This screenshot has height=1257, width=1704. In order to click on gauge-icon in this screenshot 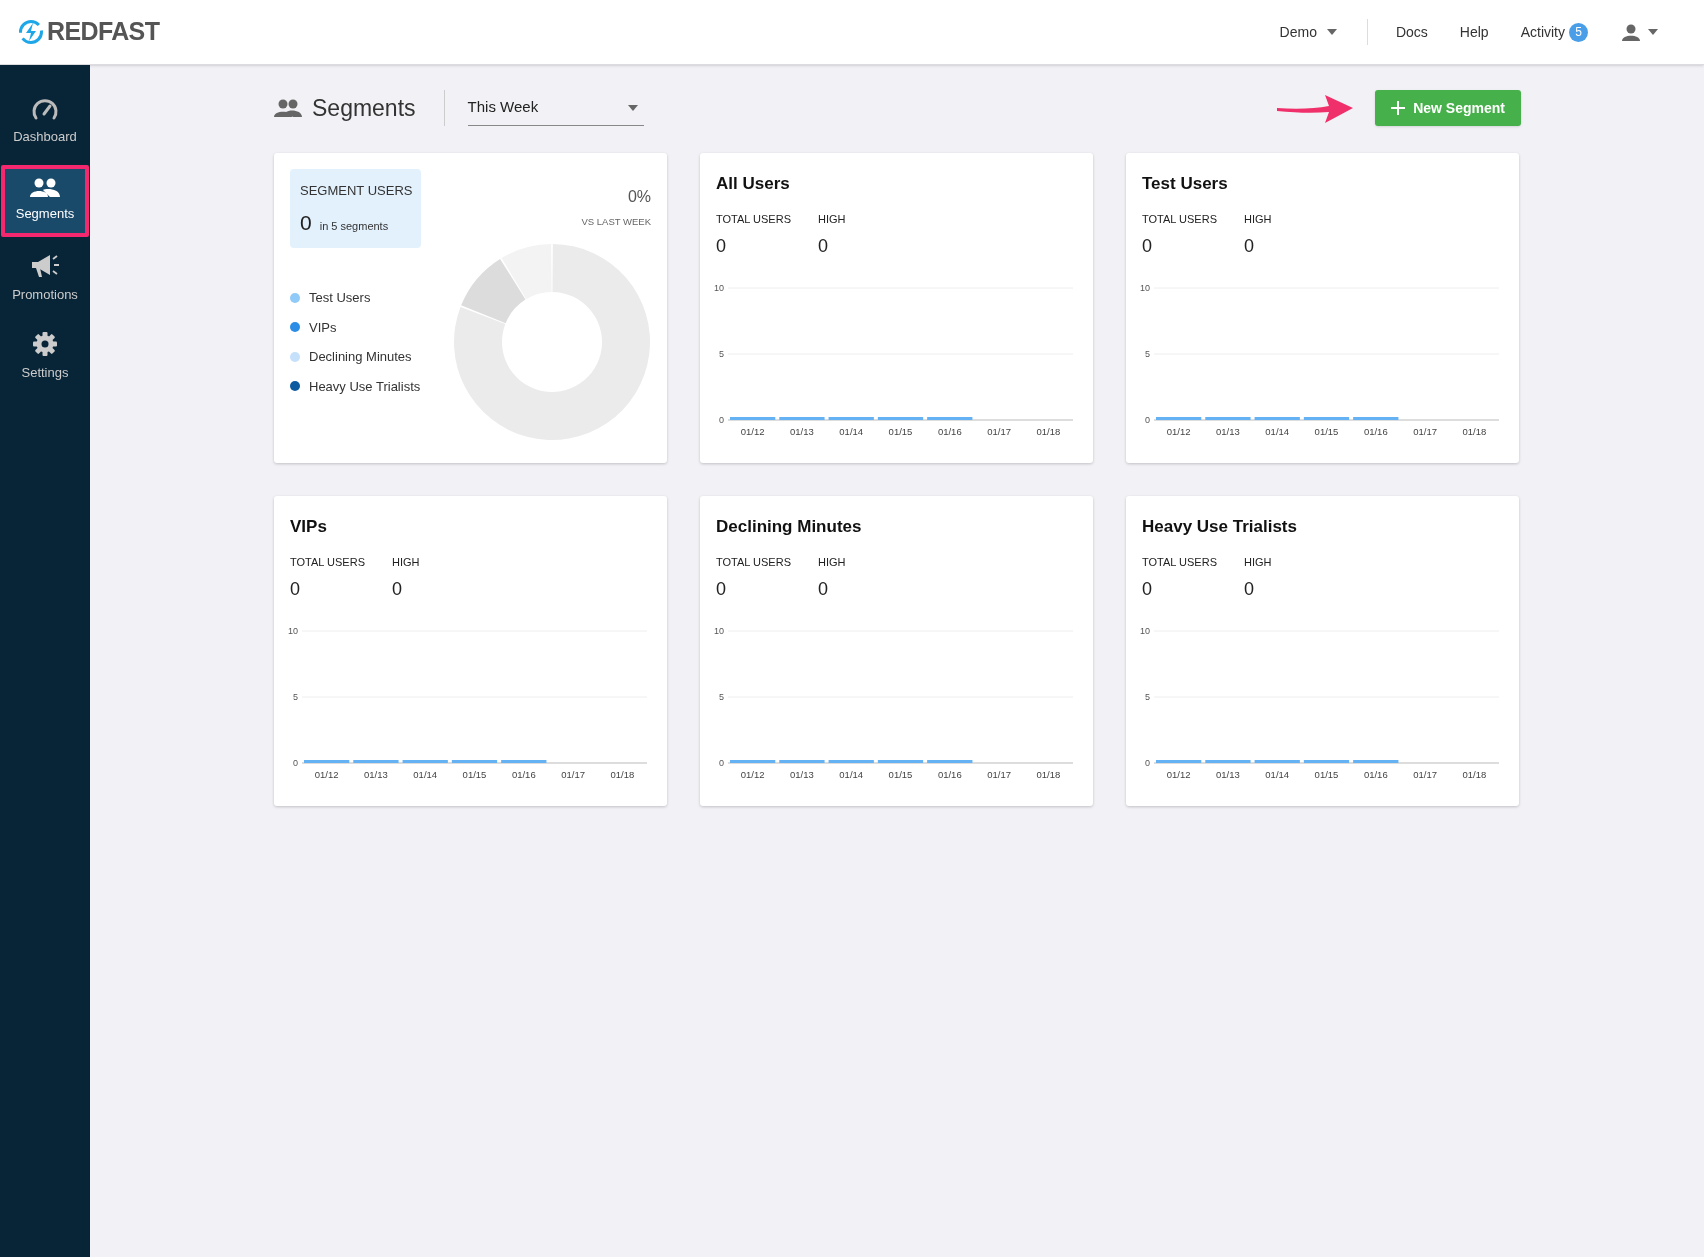, I will do `click(45, 110)`.